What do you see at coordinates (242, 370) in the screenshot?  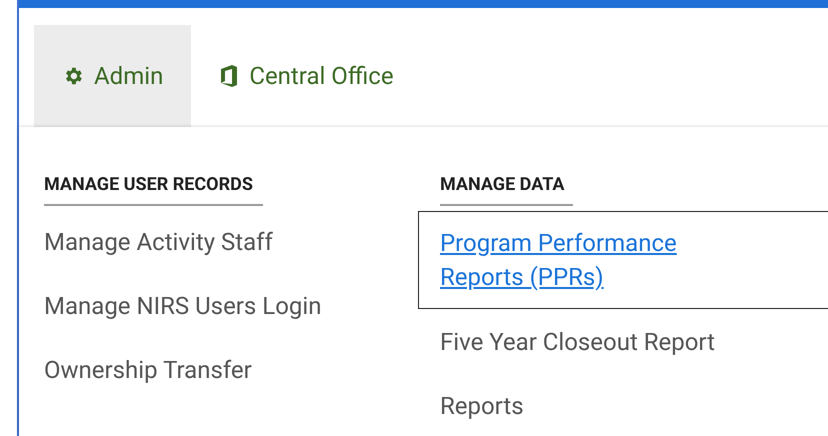 I see `menu-link: Ownership Transfer` at bounding box center [242, 370].